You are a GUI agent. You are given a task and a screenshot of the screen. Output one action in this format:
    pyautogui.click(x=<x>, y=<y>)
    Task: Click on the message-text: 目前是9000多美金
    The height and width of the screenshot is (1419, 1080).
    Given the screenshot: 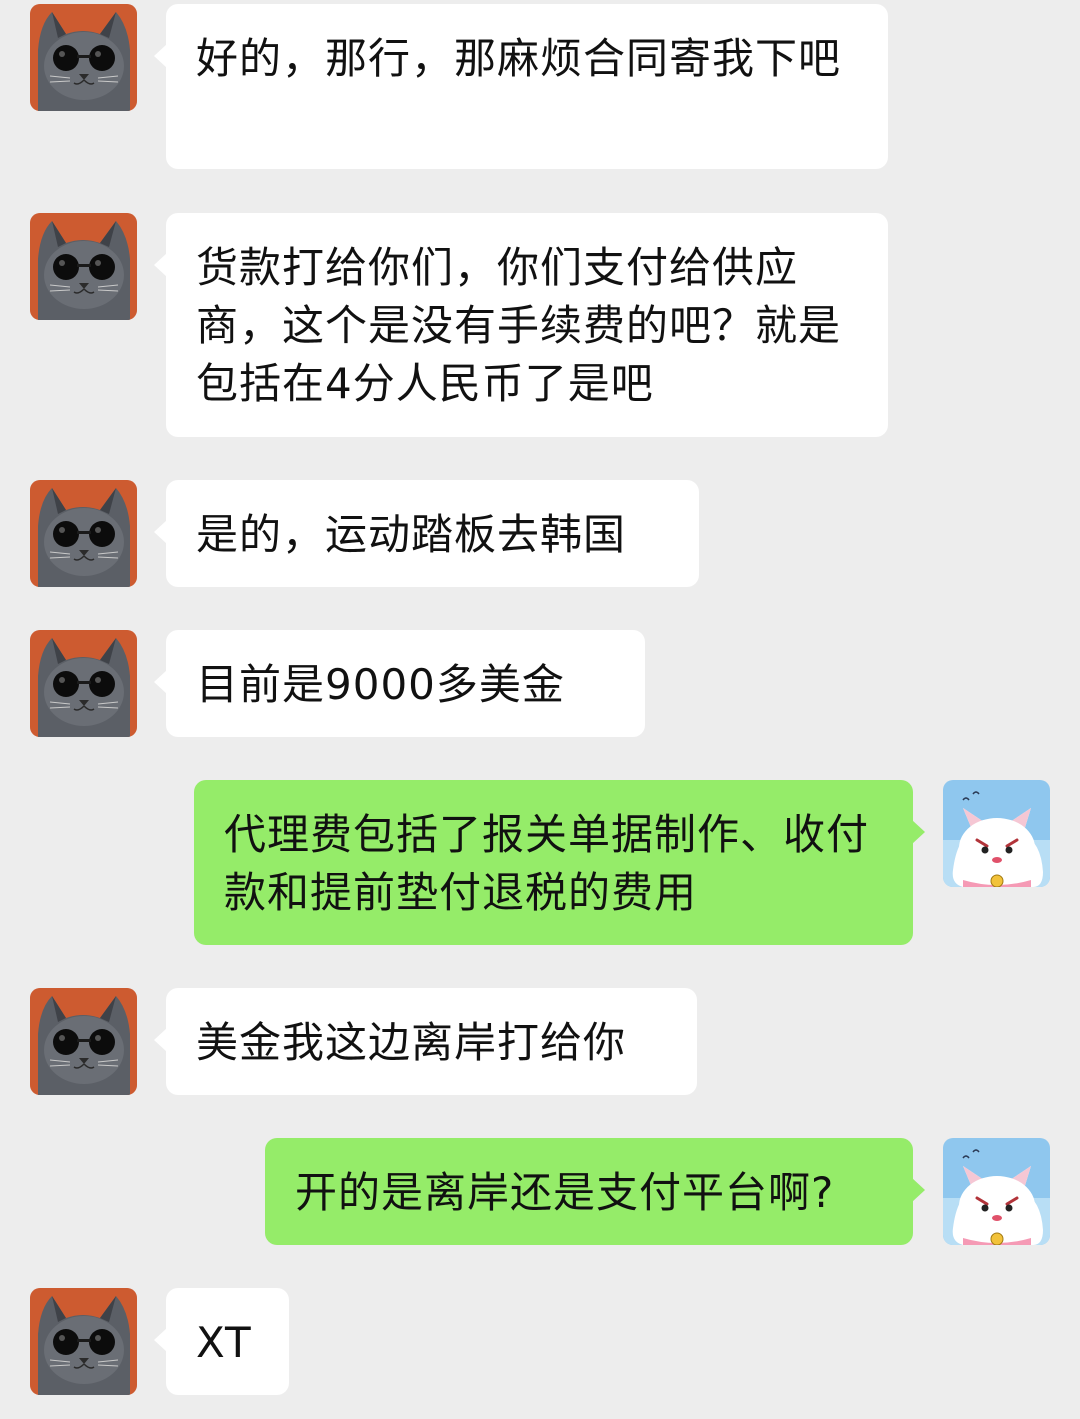 What is the action you would take?
    pyautogui.click(x=380, y=684)
    